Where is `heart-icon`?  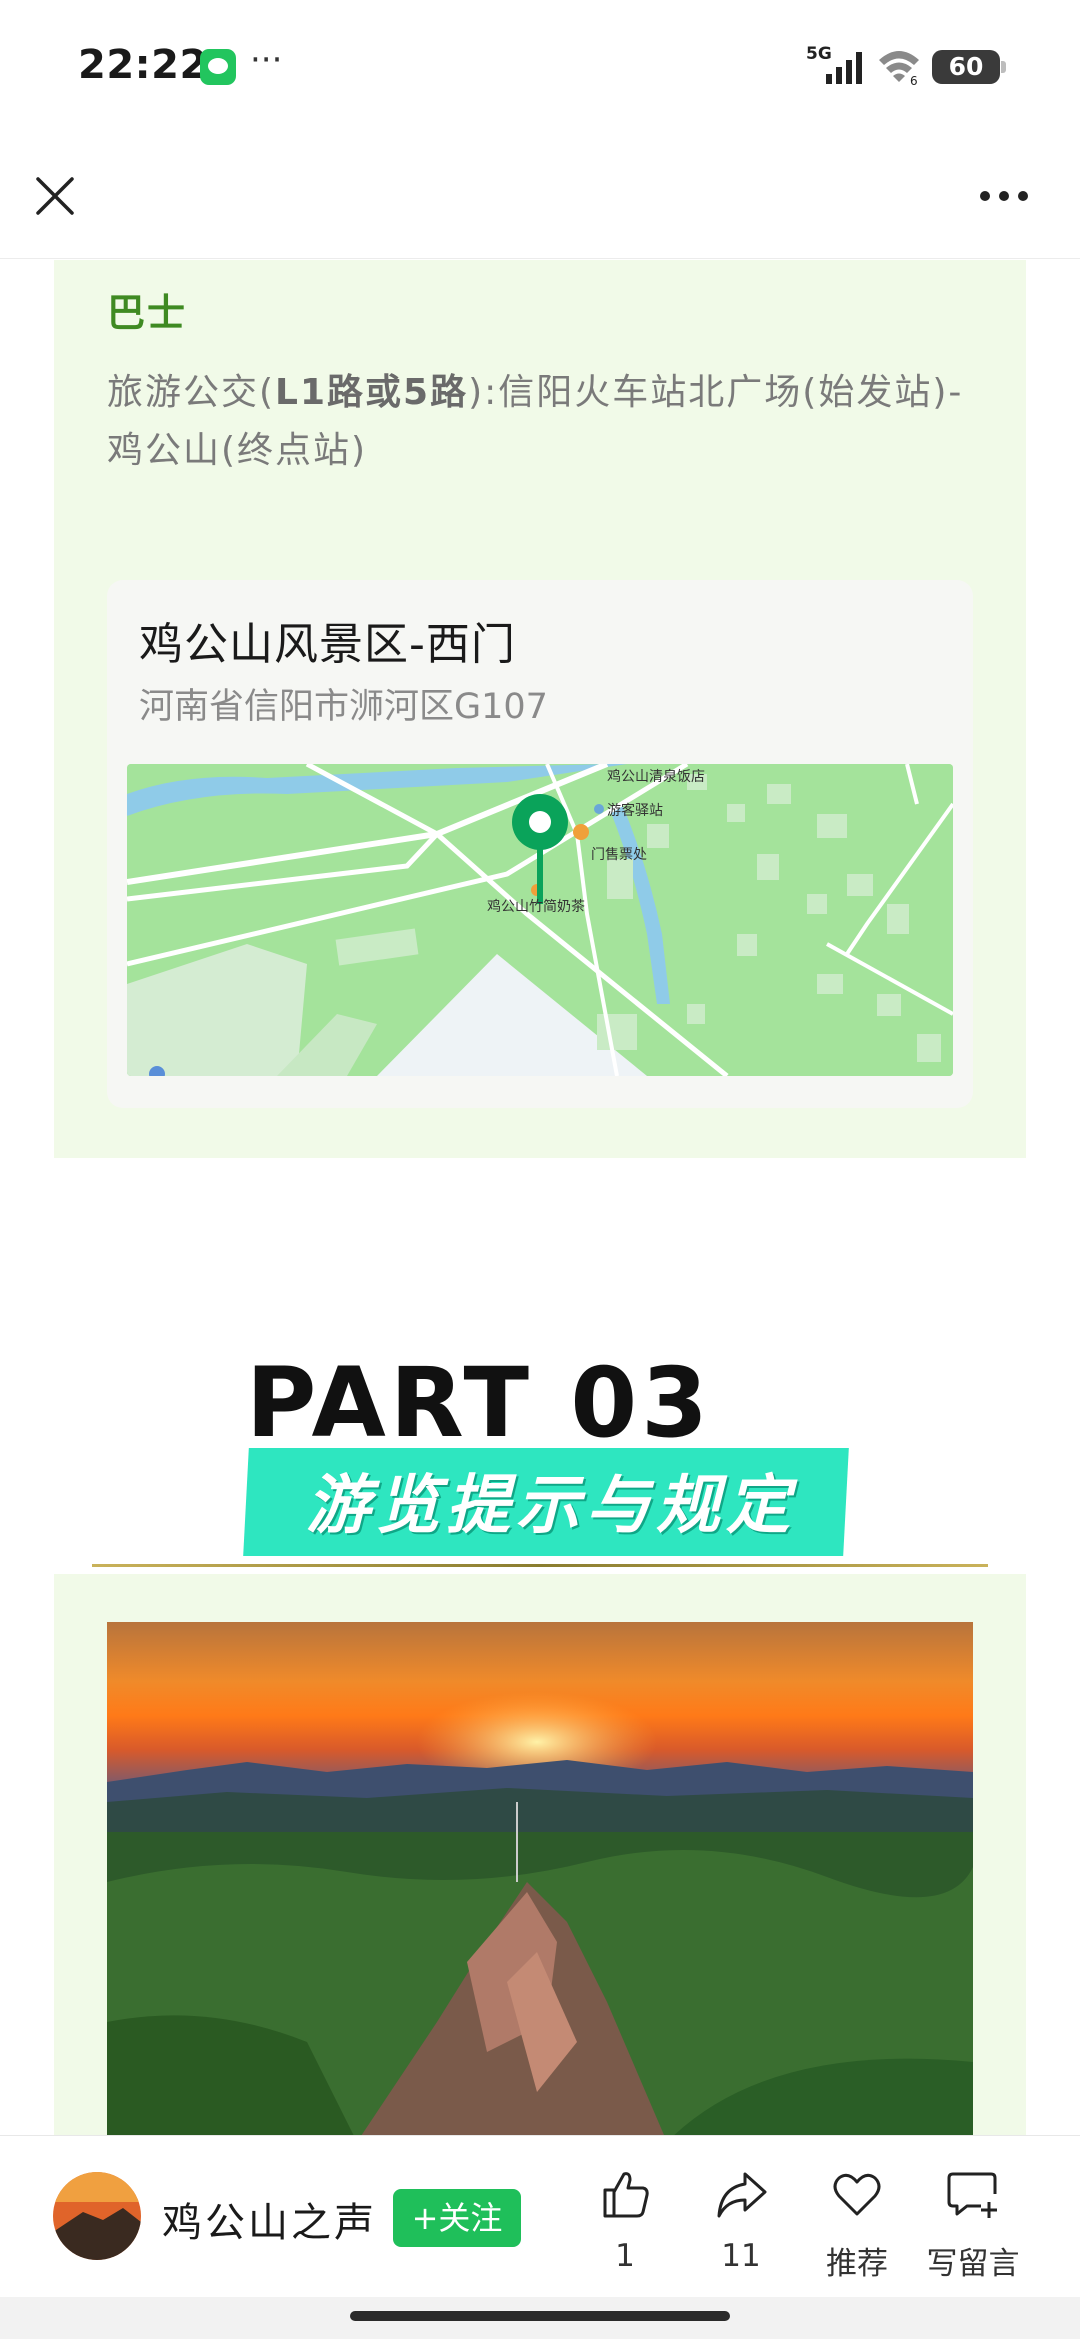 heart-icon is located at coordinates (857, 2194).